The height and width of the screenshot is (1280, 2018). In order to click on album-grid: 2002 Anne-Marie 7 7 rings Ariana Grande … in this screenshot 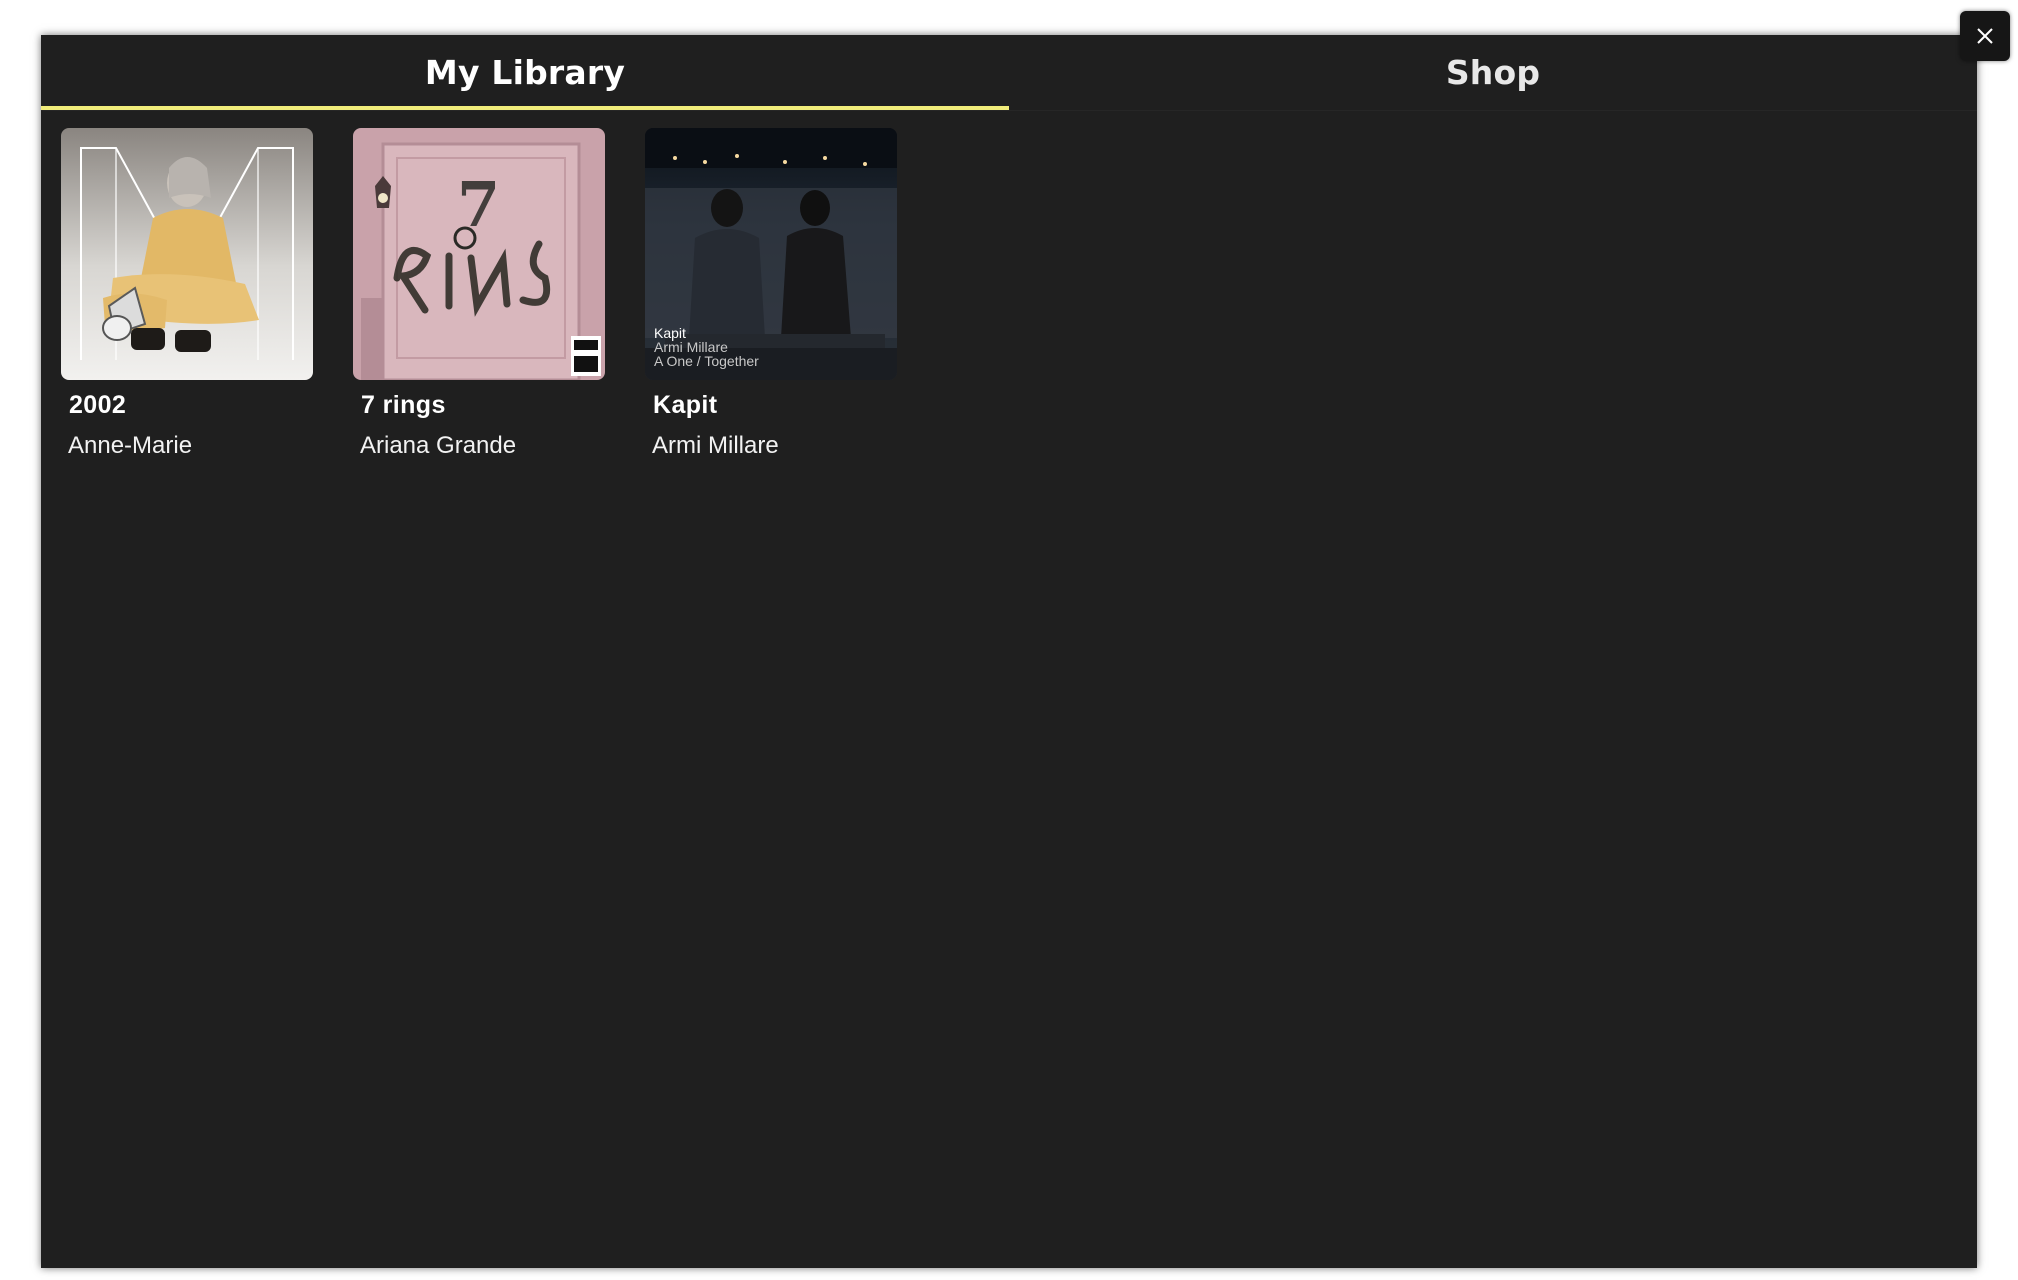, I will do `click(499, 294)`.